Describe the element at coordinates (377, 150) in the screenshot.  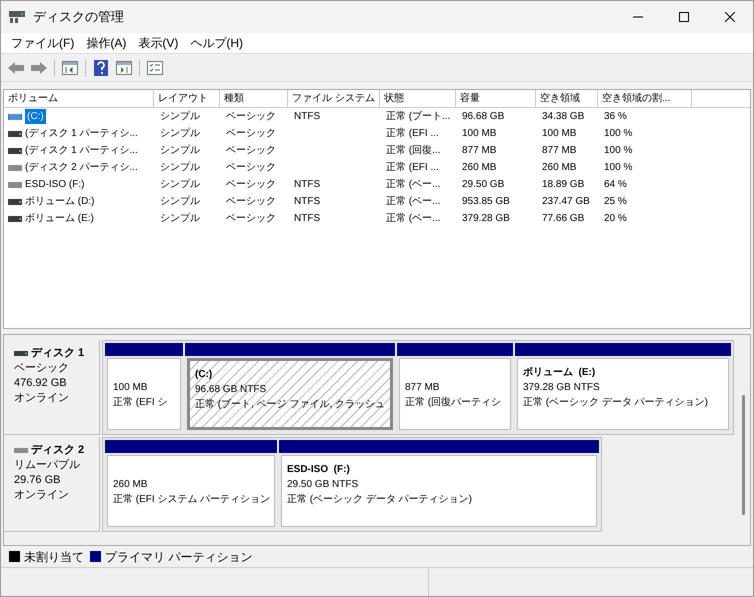
I see `table-row: (ディスク 1 パーティシ... シンプル ベーシック 正常 (回復... 877 MB 877 MB 100 %` at that location.